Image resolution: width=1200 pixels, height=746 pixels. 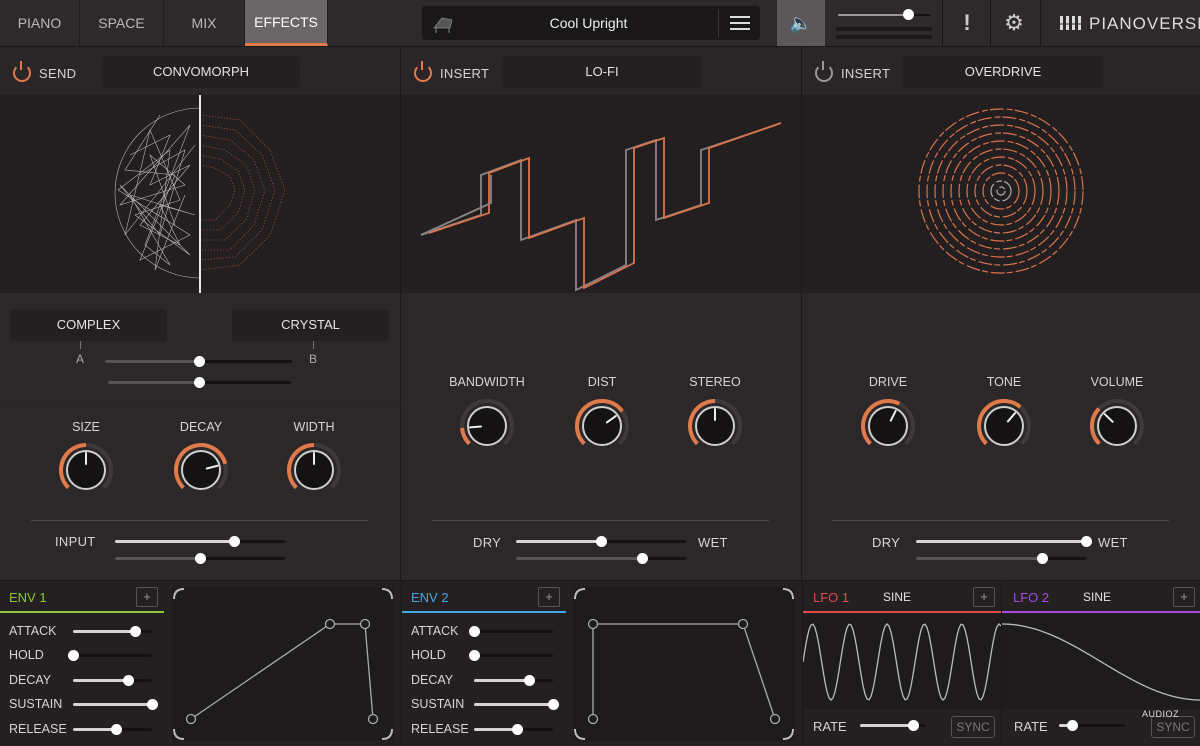 What do you see at coordinates (601, 558) in the screenshot?
I see `lofi-drywet-mod-slider` at bounding box center [601, 558].